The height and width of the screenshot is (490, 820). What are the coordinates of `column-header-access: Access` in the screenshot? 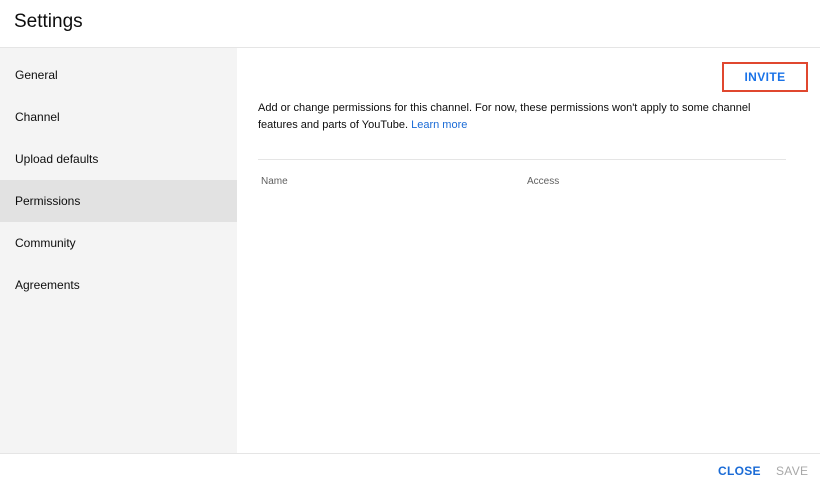 It's located at (543, 181).